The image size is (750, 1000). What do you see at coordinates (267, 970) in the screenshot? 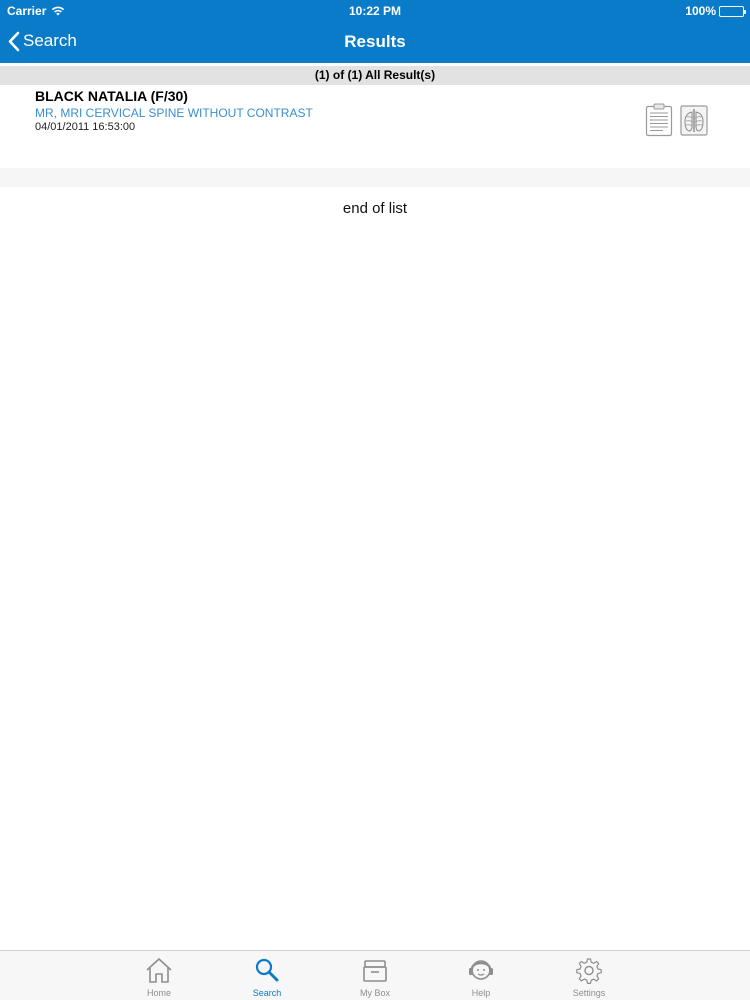
I see `search-icon` at bounding box center [267, 970].